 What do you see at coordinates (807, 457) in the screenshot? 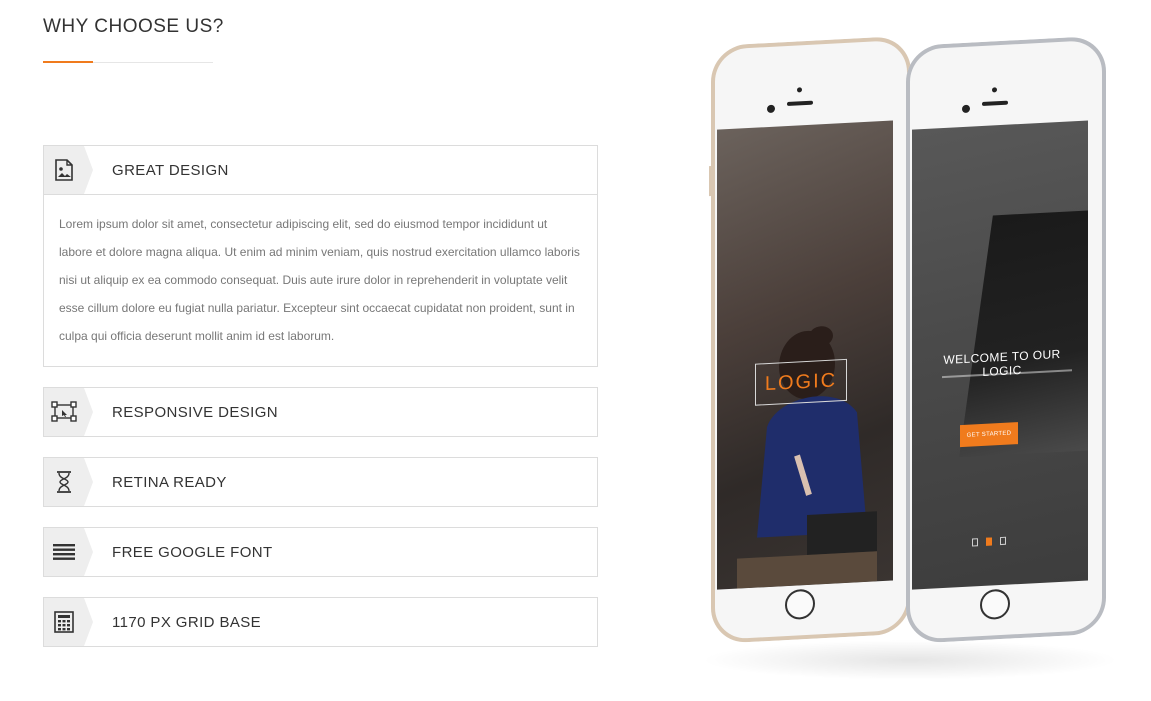
I see `woman-photo` at bounding box center [807, 457].